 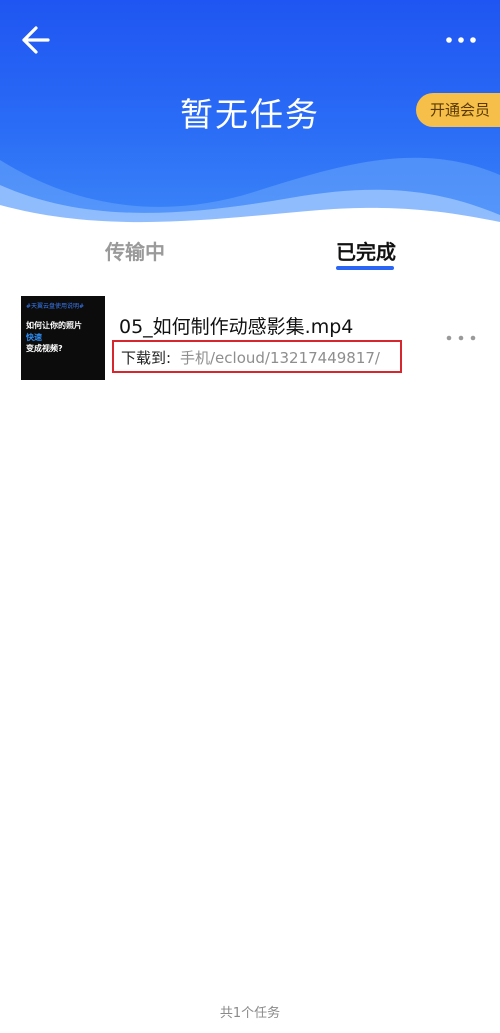 I want to click on vip-button: 开通会员, so click(x=457, y=110).